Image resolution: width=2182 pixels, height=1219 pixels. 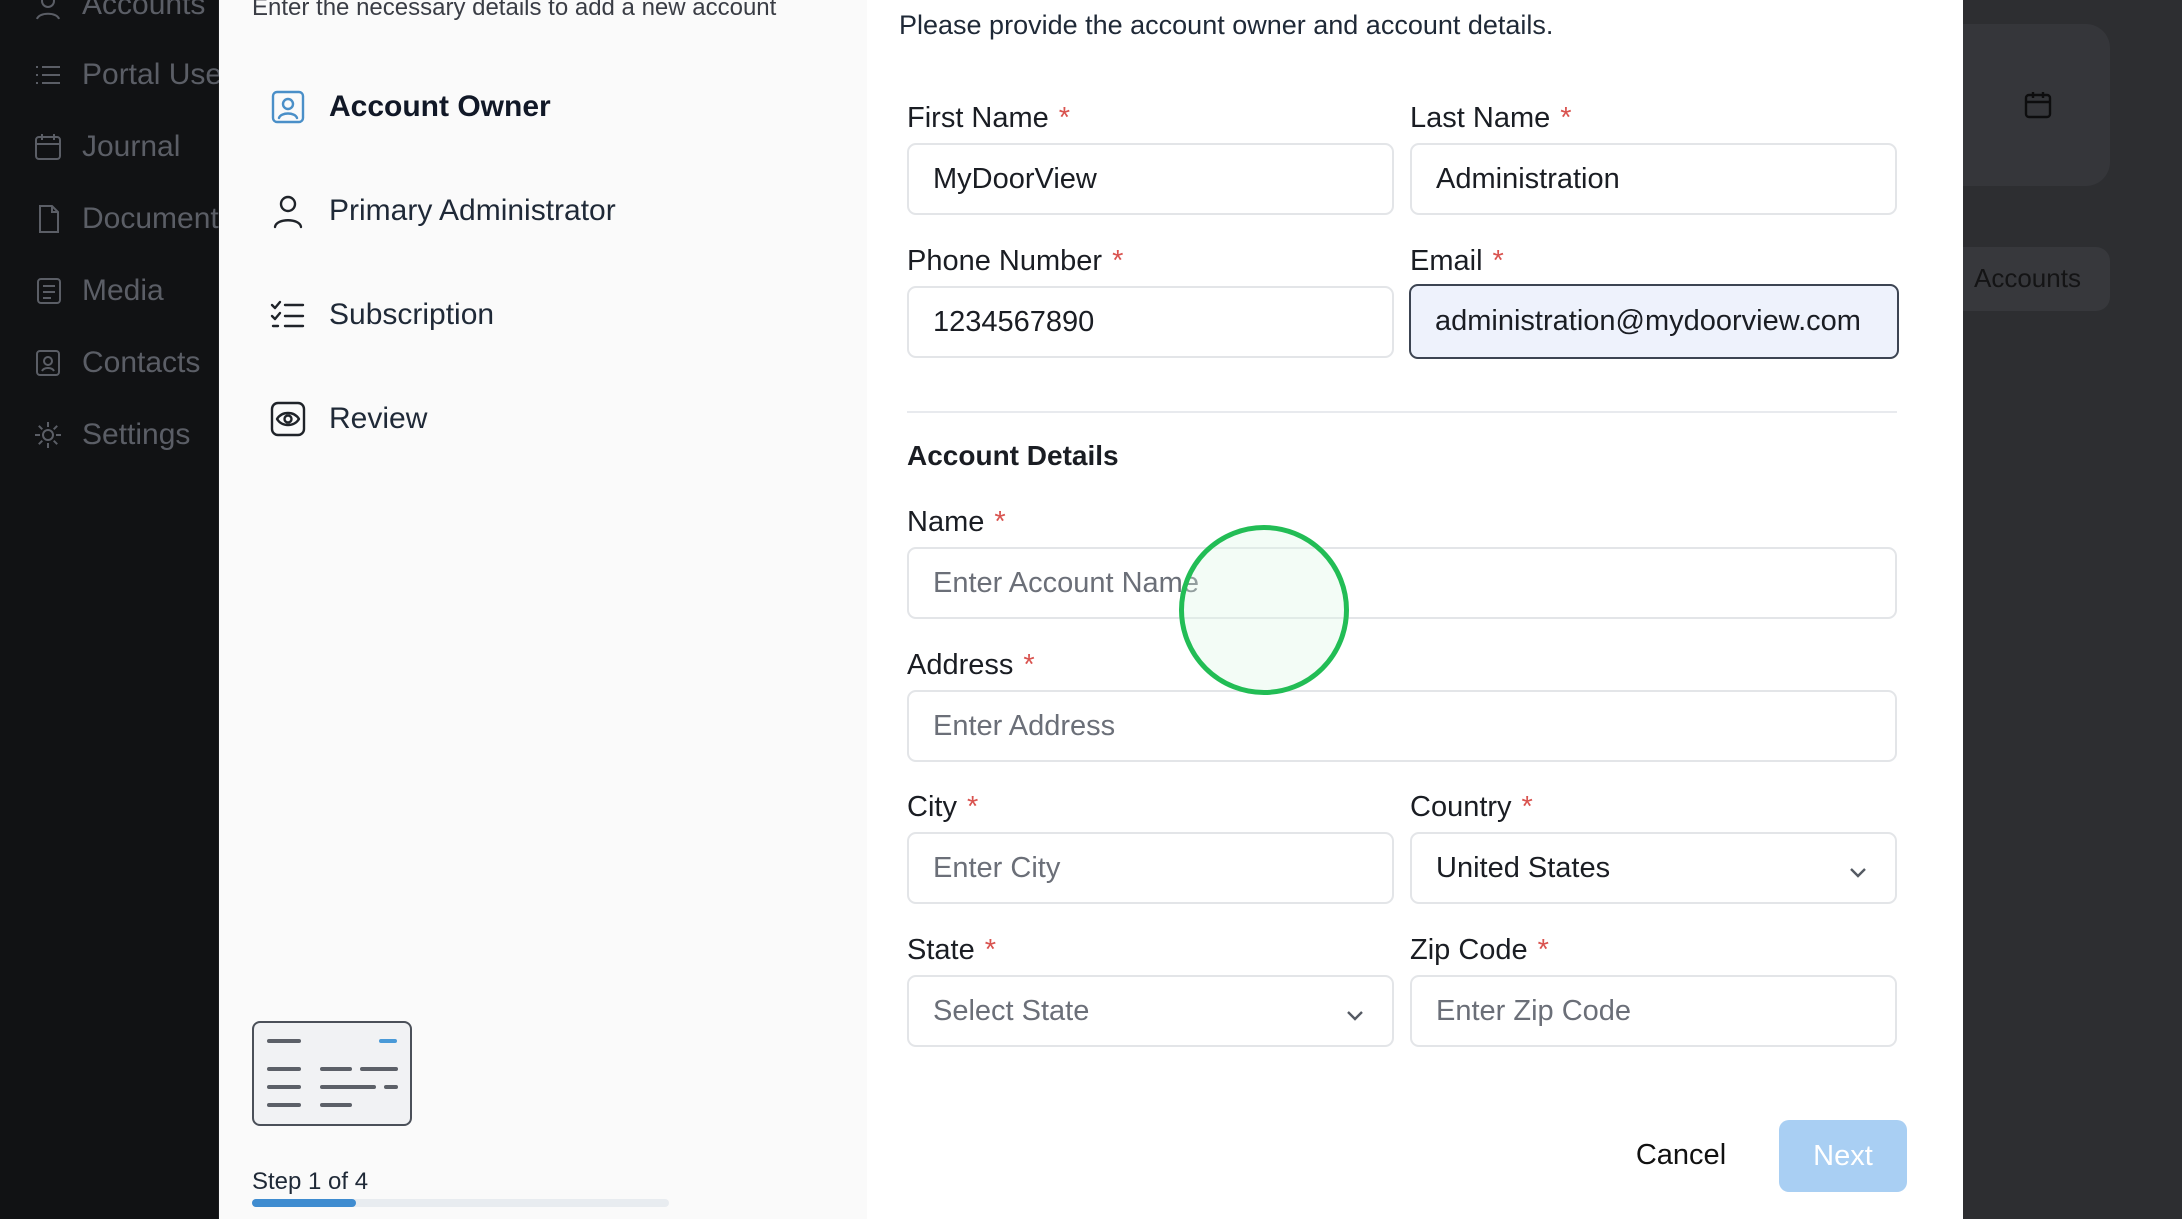 What do you see at coordinates (139, 75) in the screenshot?
I see `nav-item-portal-users: Portal Users` at bounding box center [139, 75].